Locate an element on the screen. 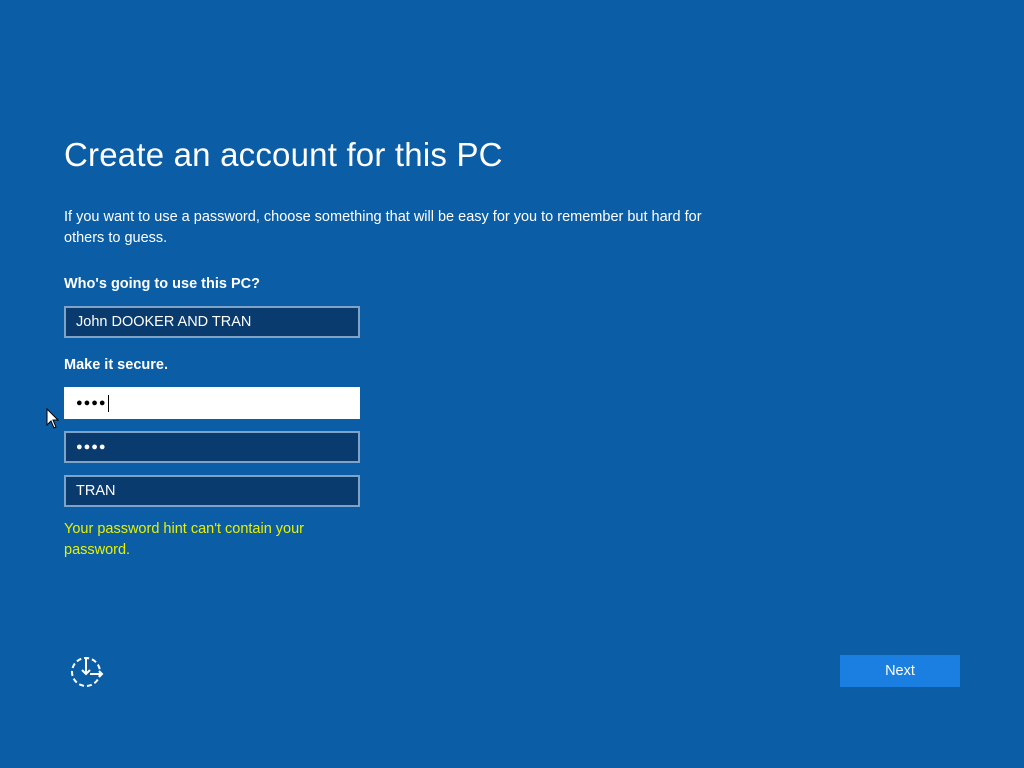  confirm-password-field: ●●●● is located at coordinates (212, 447).